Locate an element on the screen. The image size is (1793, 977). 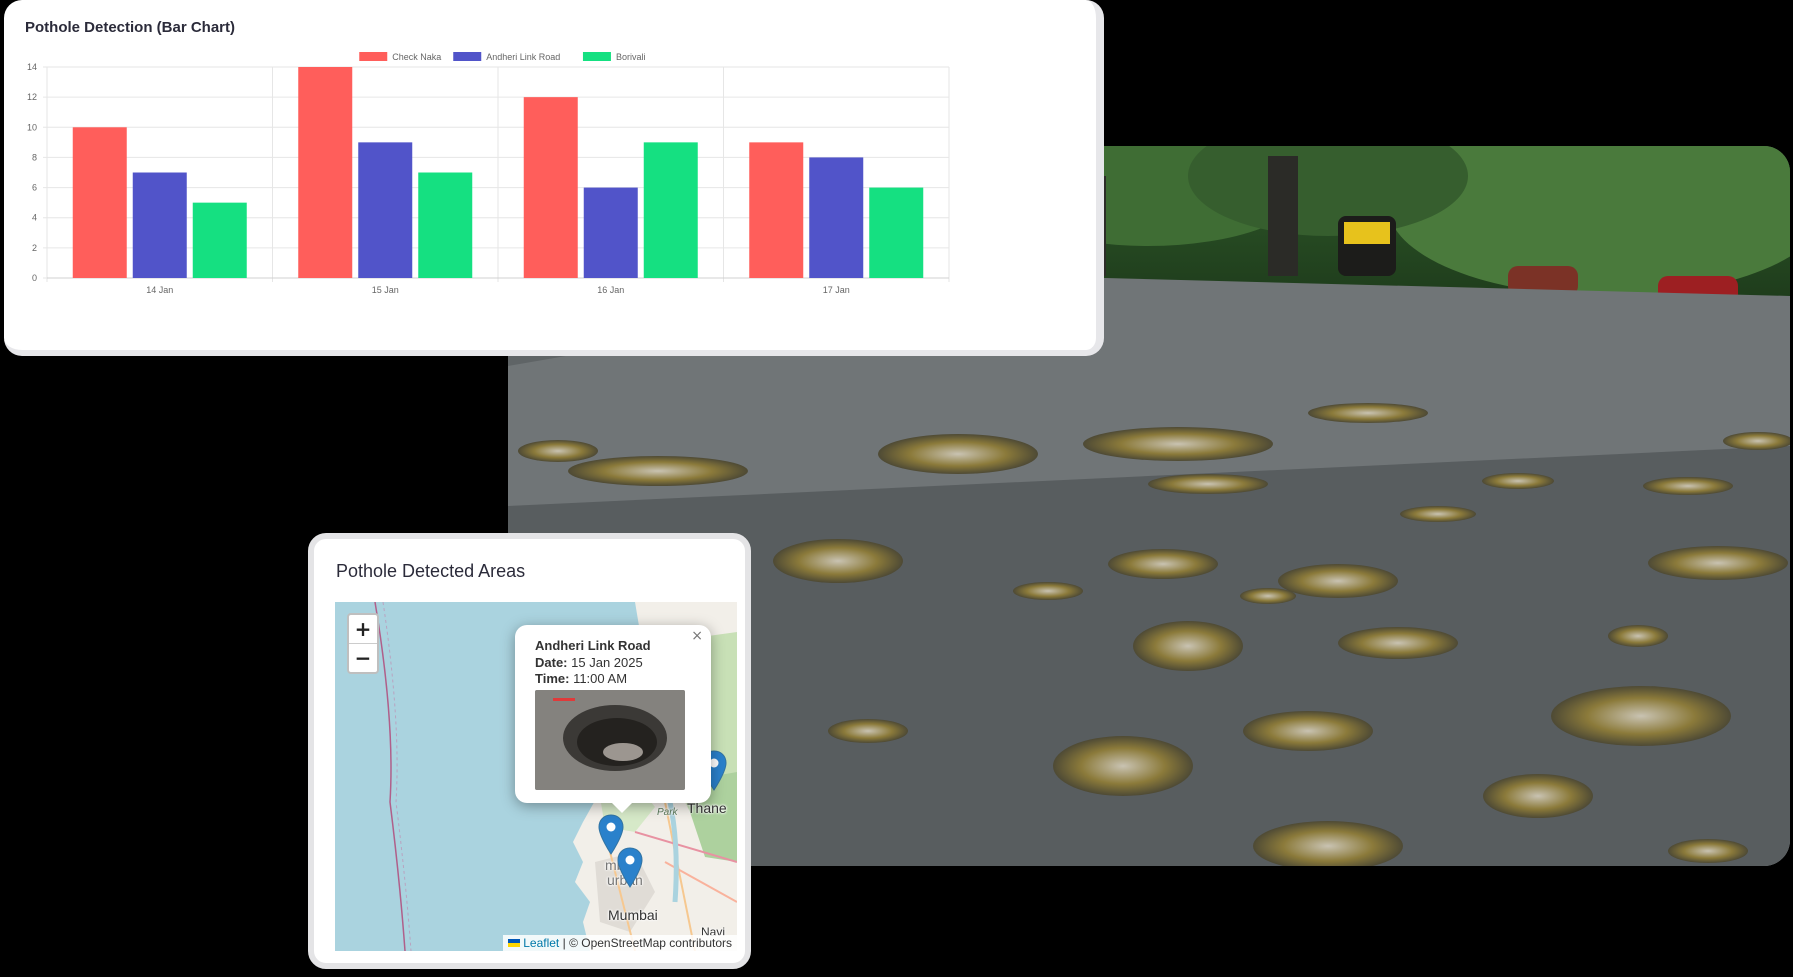
osm-attribution: © OpenStreetMap contributors is located at coordinates (650, 943).